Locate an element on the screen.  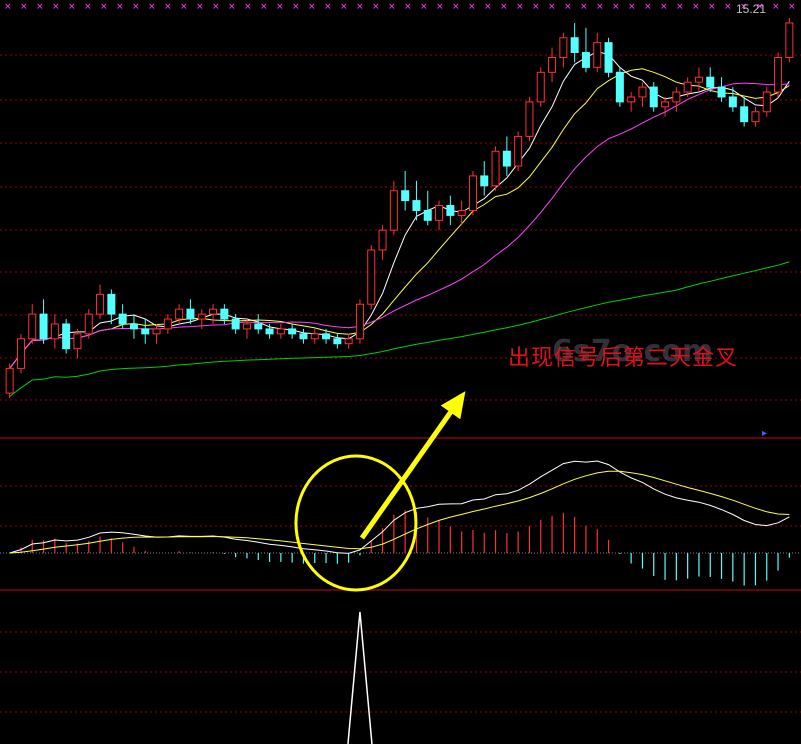
arrow-shaft is located at coordinates (412, 467).